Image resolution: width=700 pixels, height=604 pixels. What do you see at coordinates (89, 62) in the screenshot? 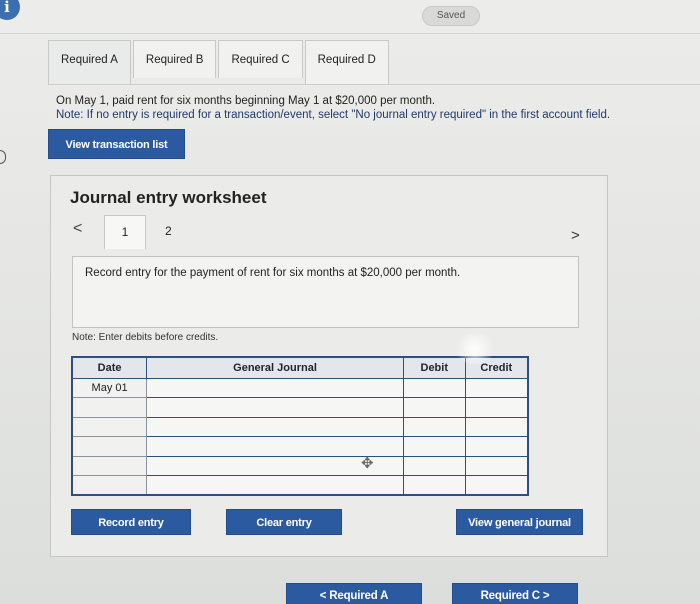
I see `tab-required-a: Required A` at bounding box center [89, 62].